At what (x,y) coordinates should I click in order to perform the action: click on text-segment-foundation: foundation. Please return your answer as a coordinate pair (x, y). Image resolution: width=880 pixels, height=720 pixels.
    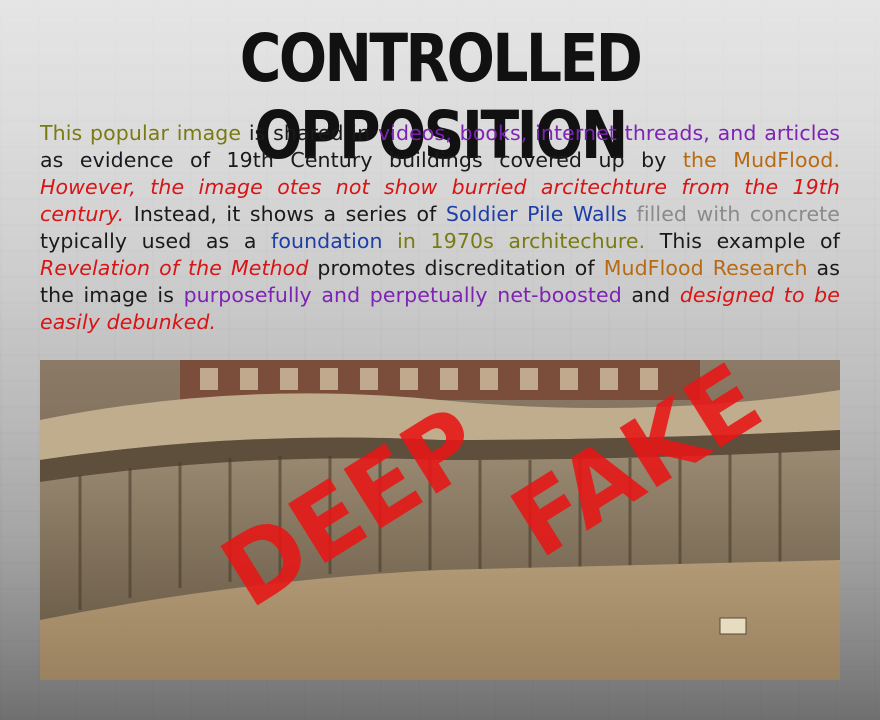
    Looking at the image, I should click on (327, 241).